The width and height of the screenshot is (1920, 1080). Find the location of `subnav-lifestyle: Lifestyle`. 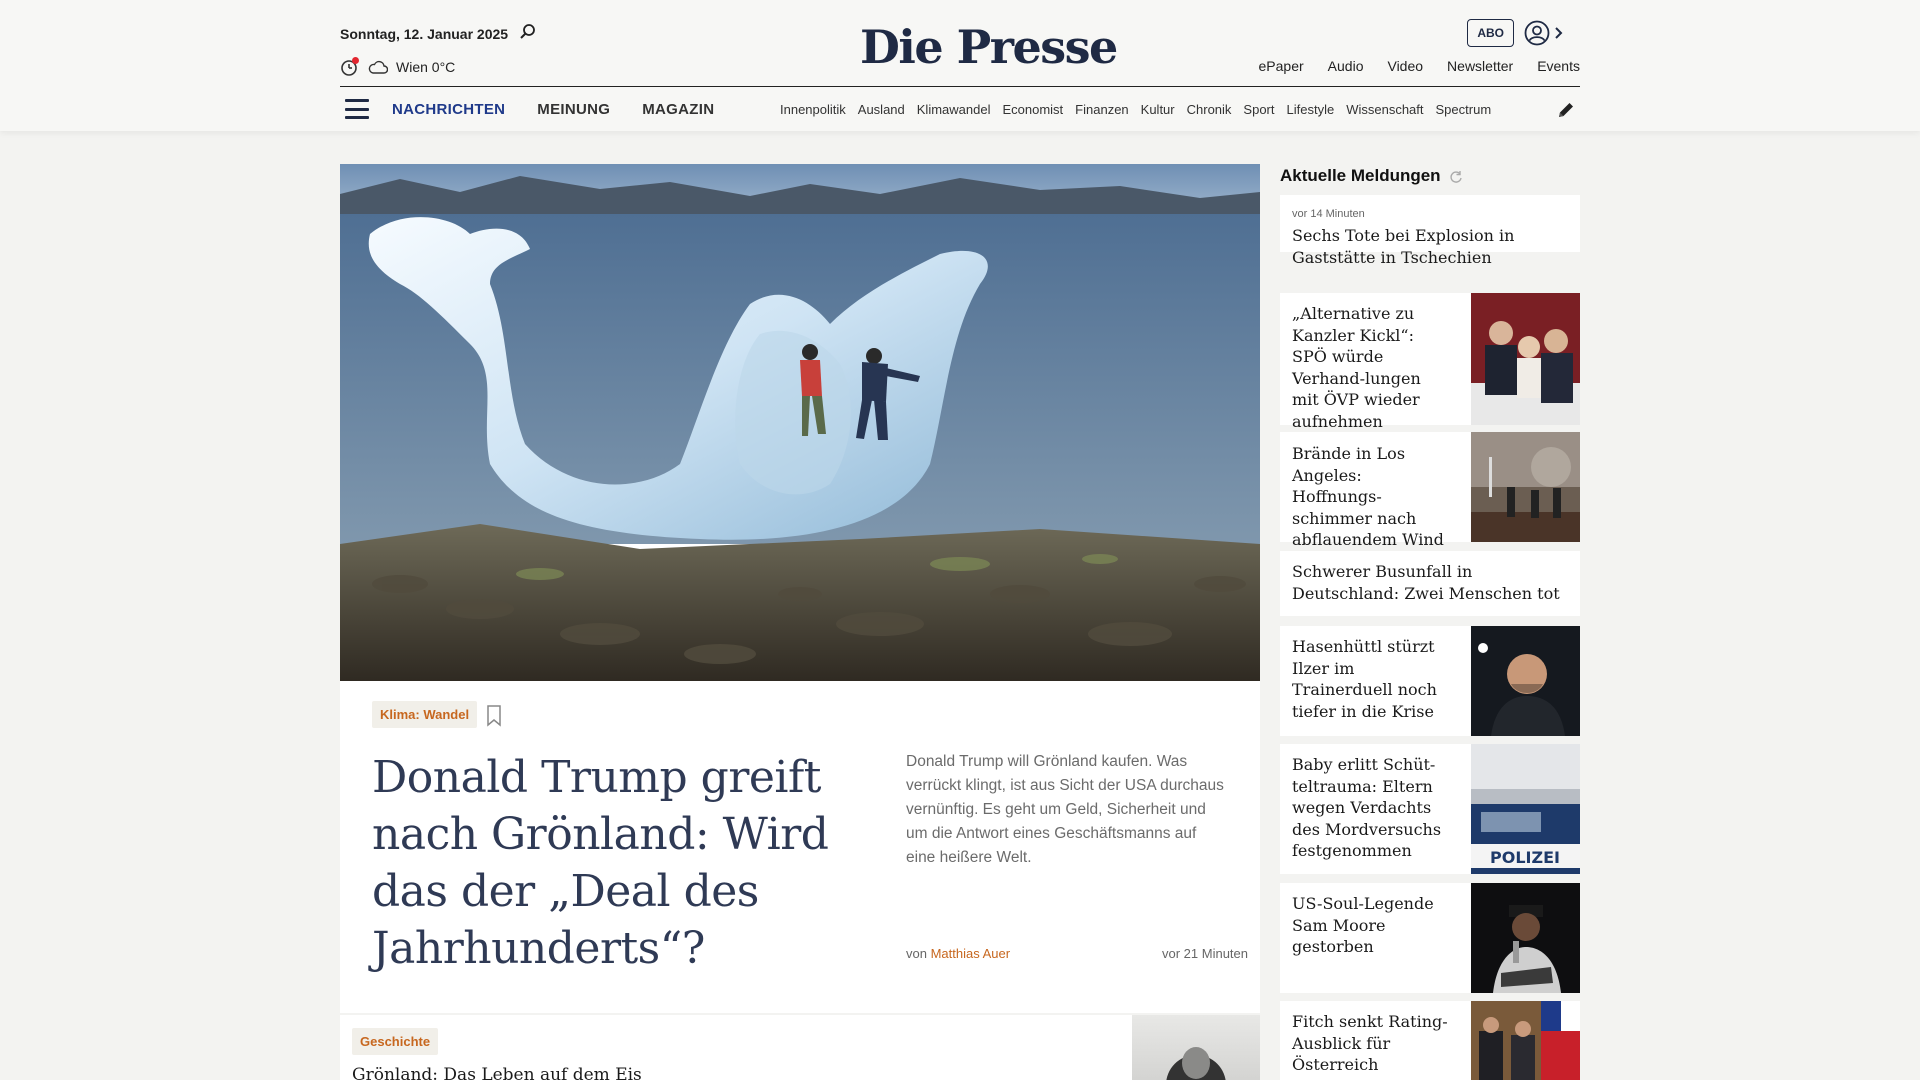

subnav-lifestyle: Lifestyle is located at coordinates (1311, 109).